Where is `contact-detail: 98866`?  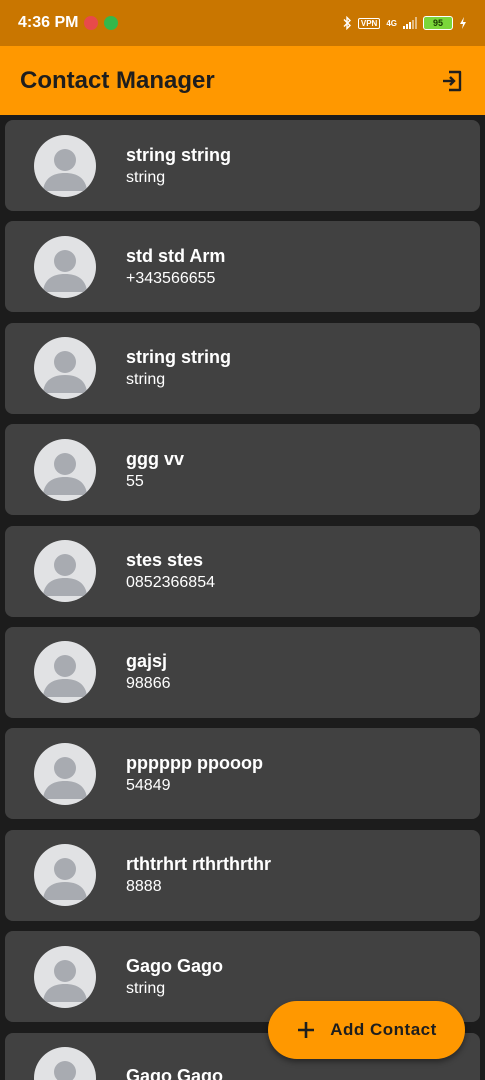 contact-detail: 98866 is located at coordinates (148, 684).